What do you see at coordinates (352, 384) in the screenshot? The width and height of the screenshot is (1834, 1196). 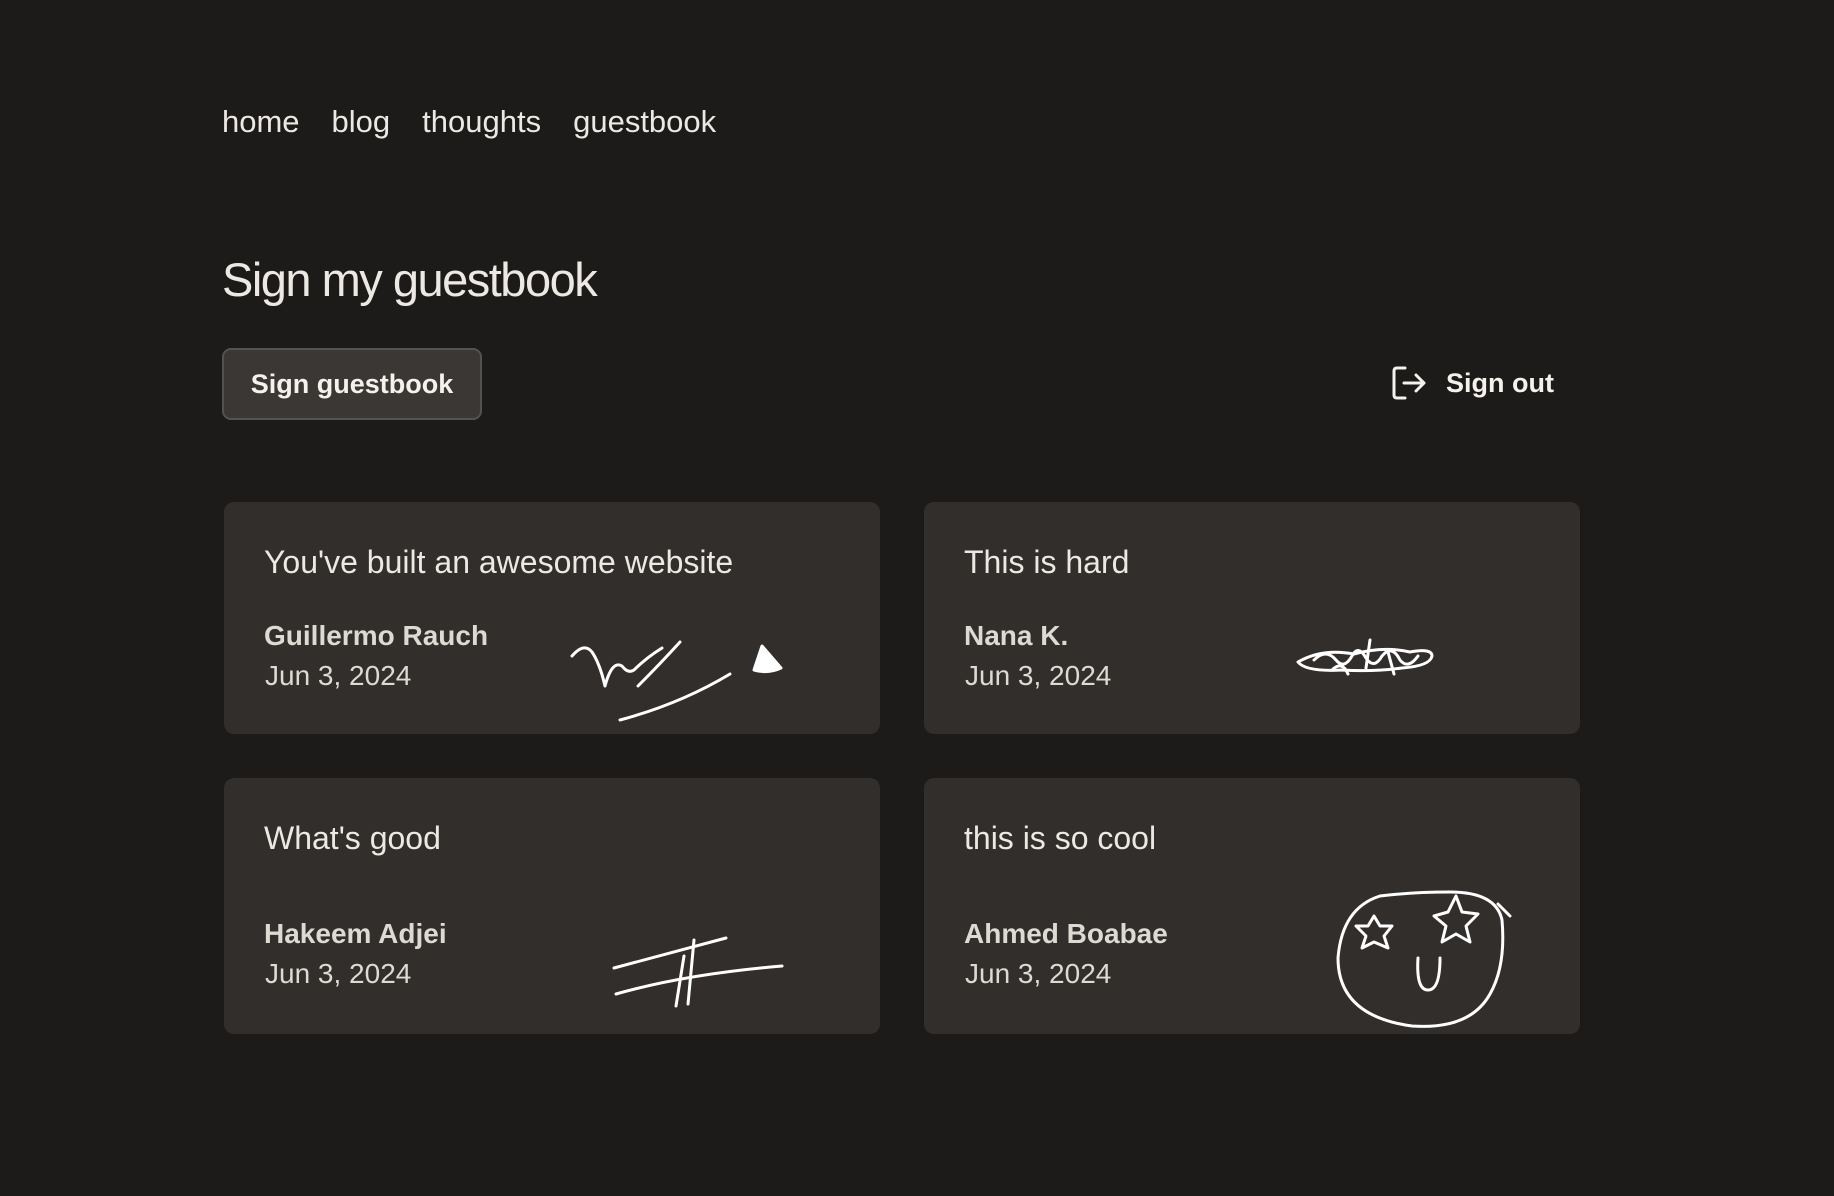 I see `sign-guestbook-button: Sign guestbook` at bounding box center [352, 384].